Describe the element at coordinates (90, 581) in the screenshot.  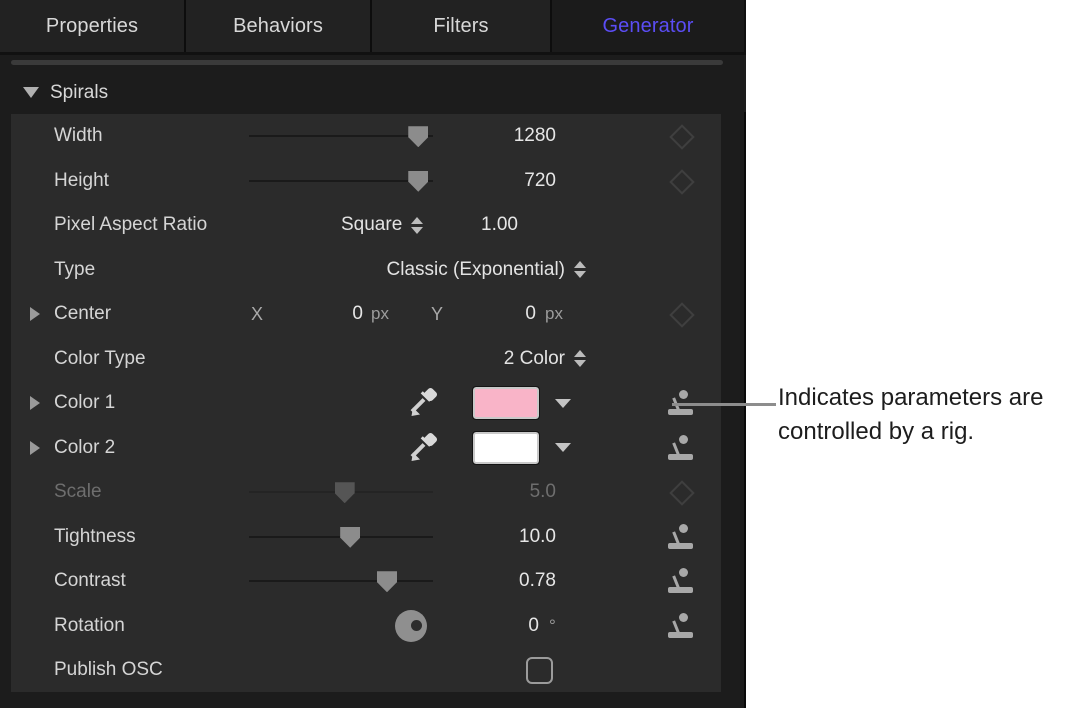
I see `row-label: Contrast` at that location.